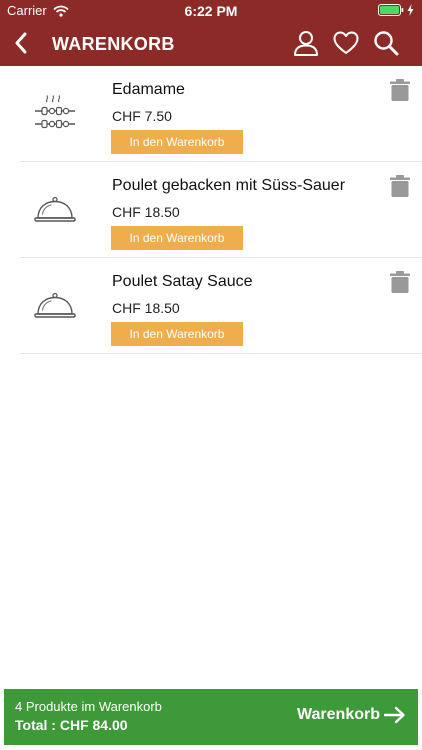  I want to click on status-bar: Carrier 6:22 PM, so click(211, 11).